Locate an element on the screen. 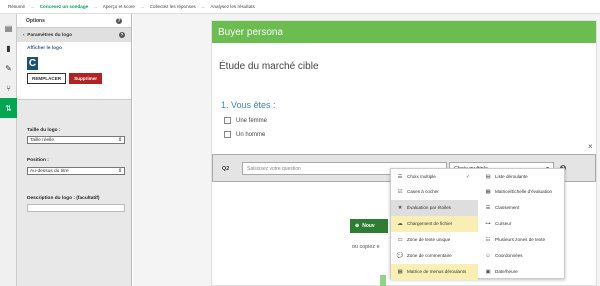 This screenshot has width=600, height=286. add-page-button-fragment is located at coordinates (383, 280).